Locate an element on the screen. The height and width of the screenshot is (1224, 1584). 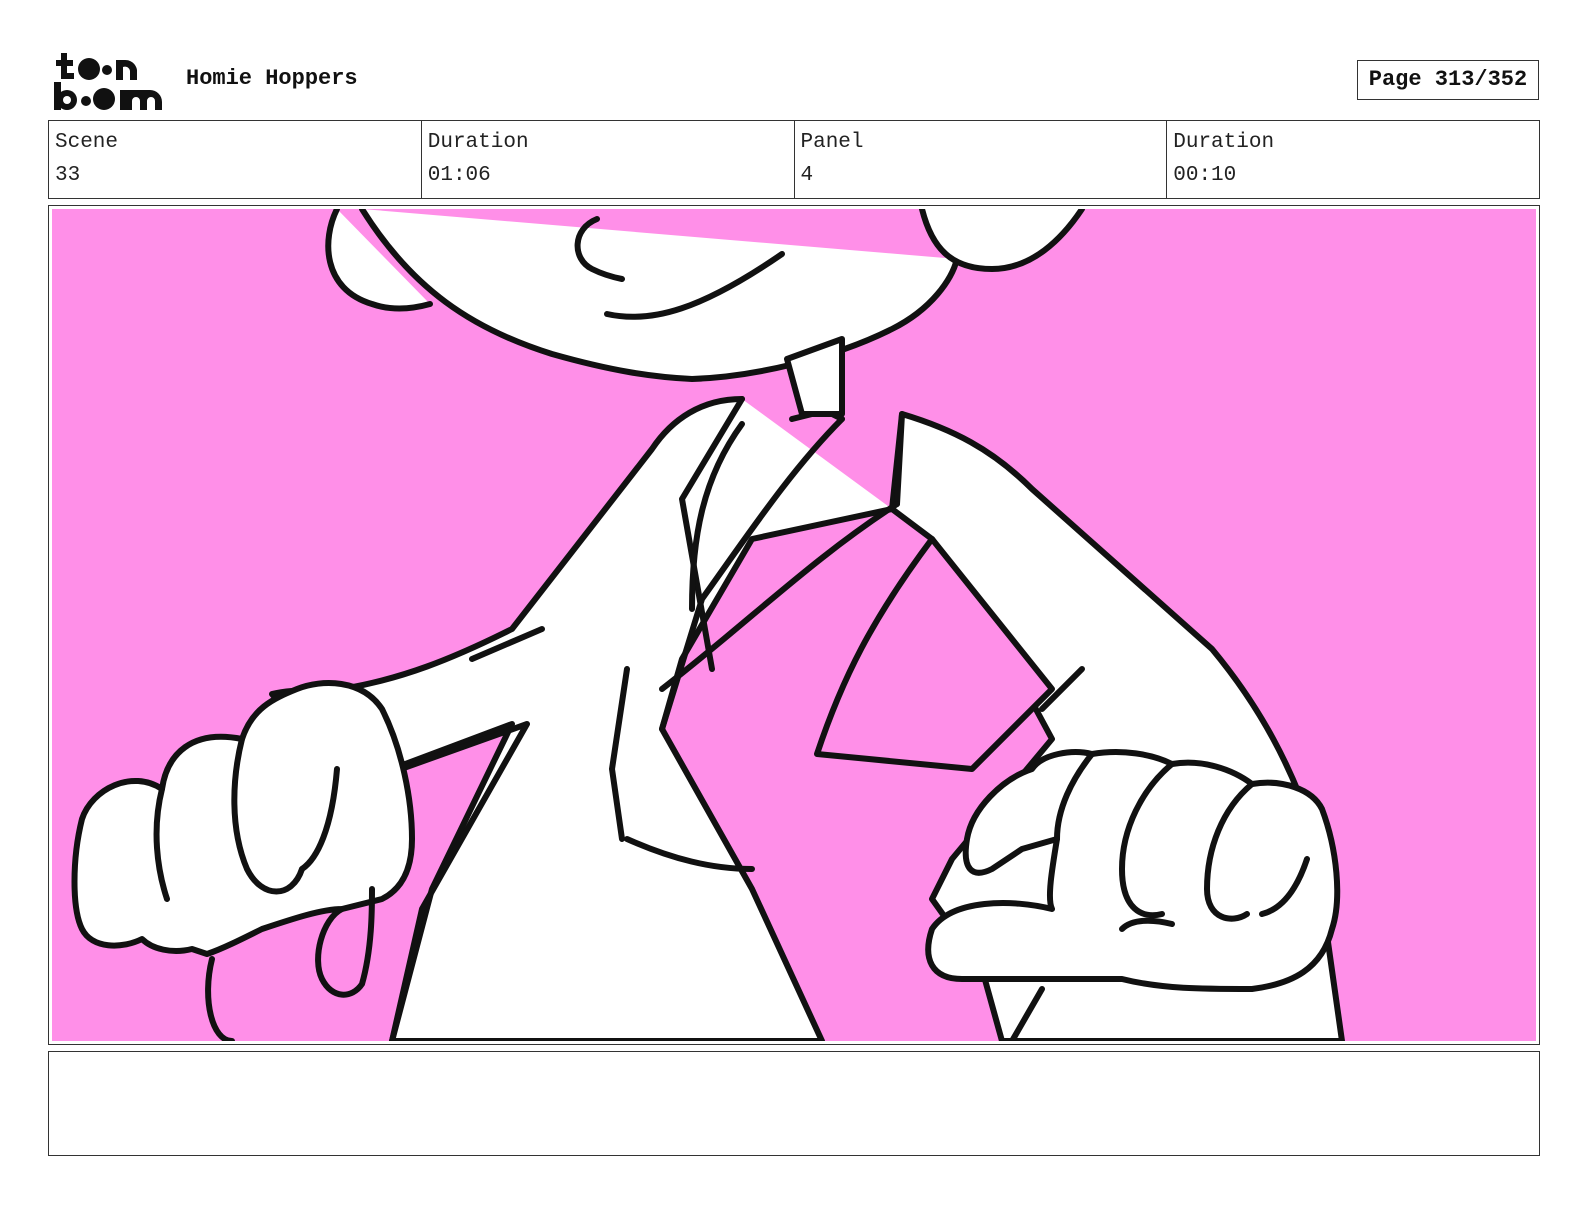
page-number: Page 313/352 is located at coordinates (1448, 80).